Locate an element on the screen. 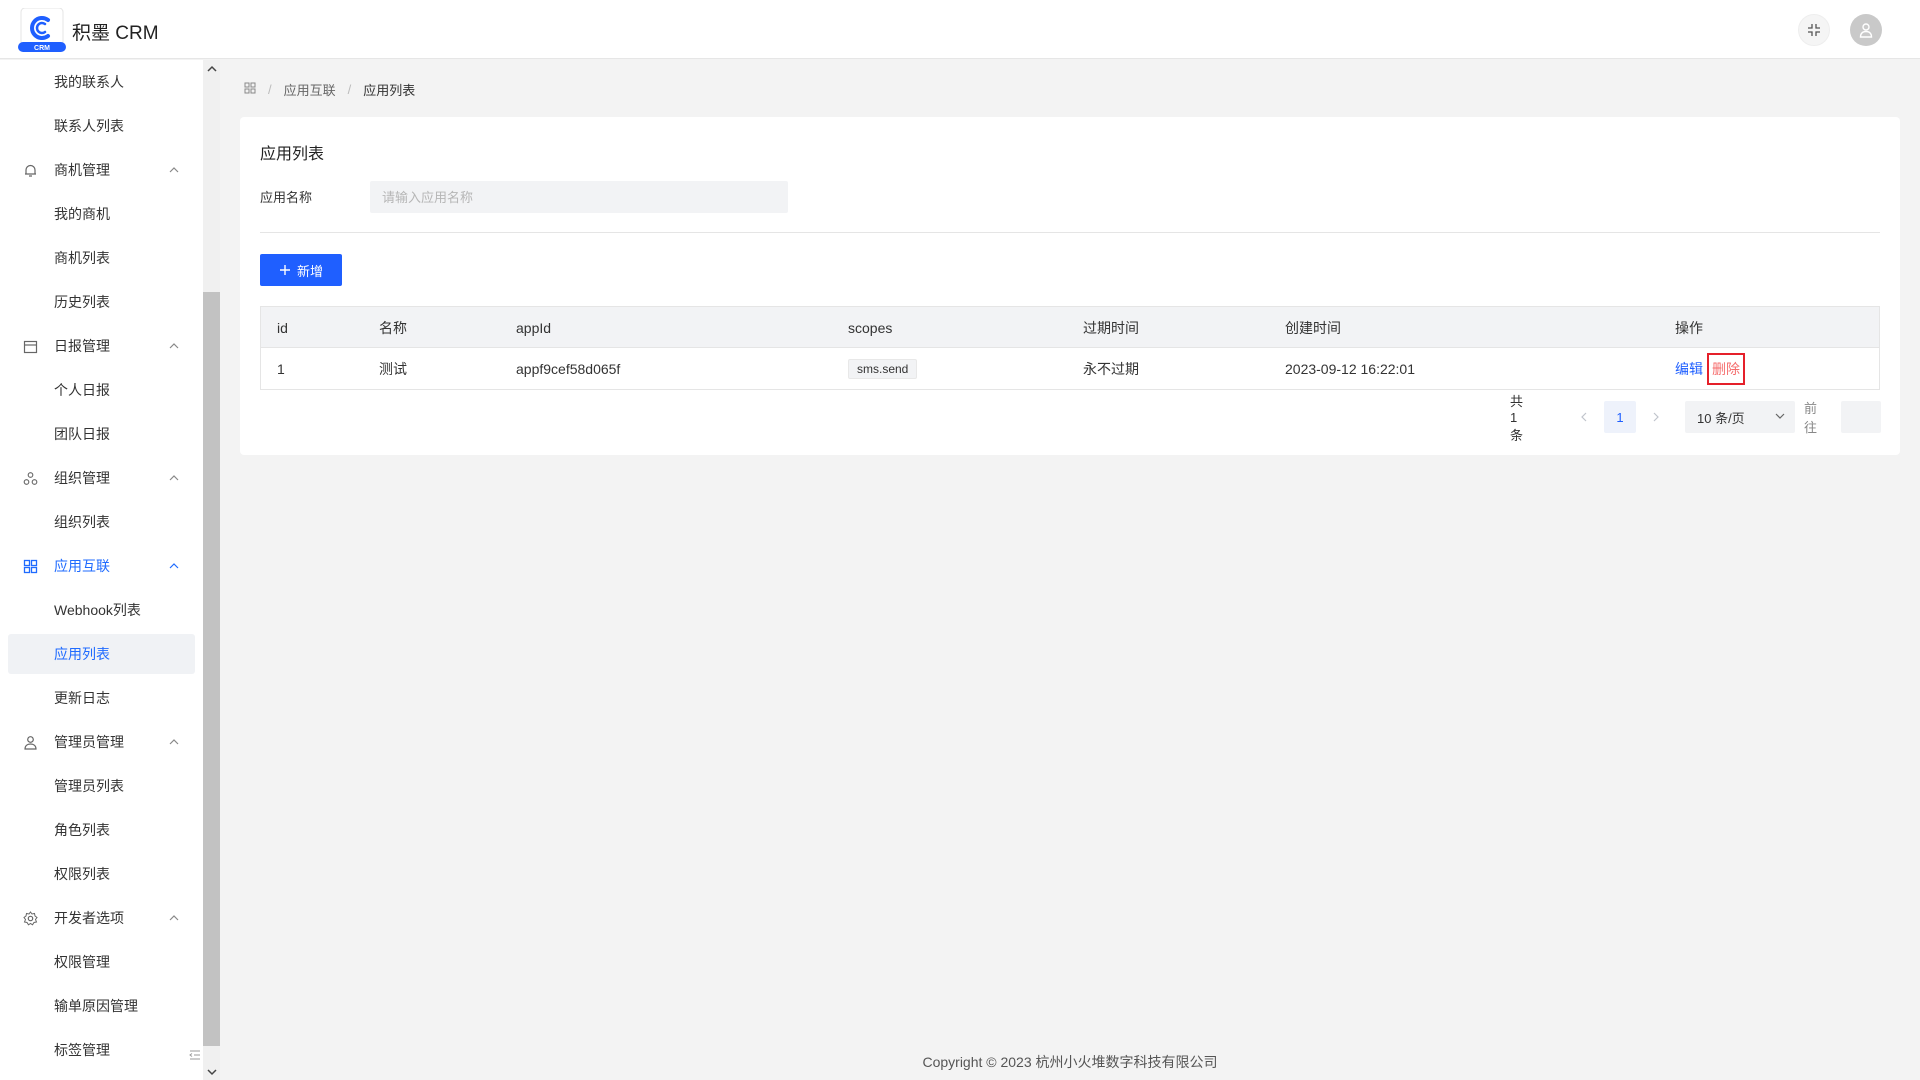 This screenshot has width=1920, height=1080. sidebar-item-my-contacts: 我的联系人 is located at coordinates (101, 82).